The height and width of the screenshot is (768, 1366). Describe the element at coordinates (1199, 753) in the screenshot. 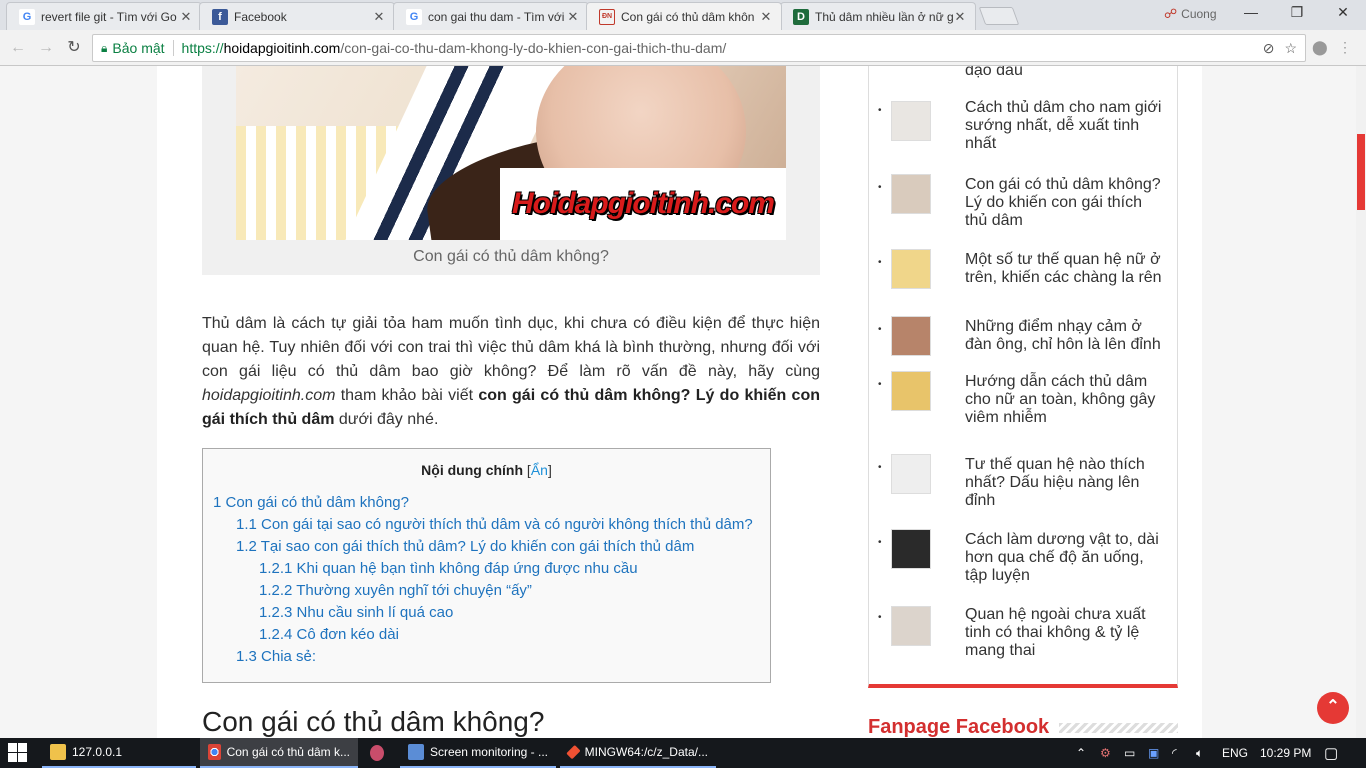

I see `volume-icon: 🔈︎` at that location.